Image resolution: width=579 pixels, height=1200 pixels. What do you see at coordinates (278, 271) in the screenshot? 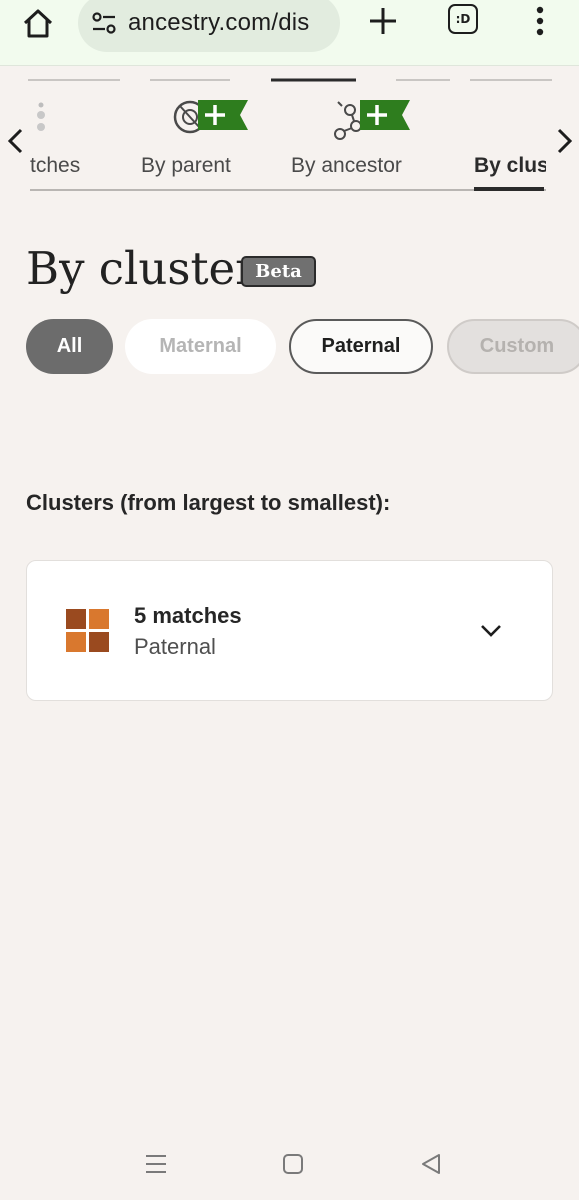
I see `beta-badge: Beta` at bounding box center [278, 271].